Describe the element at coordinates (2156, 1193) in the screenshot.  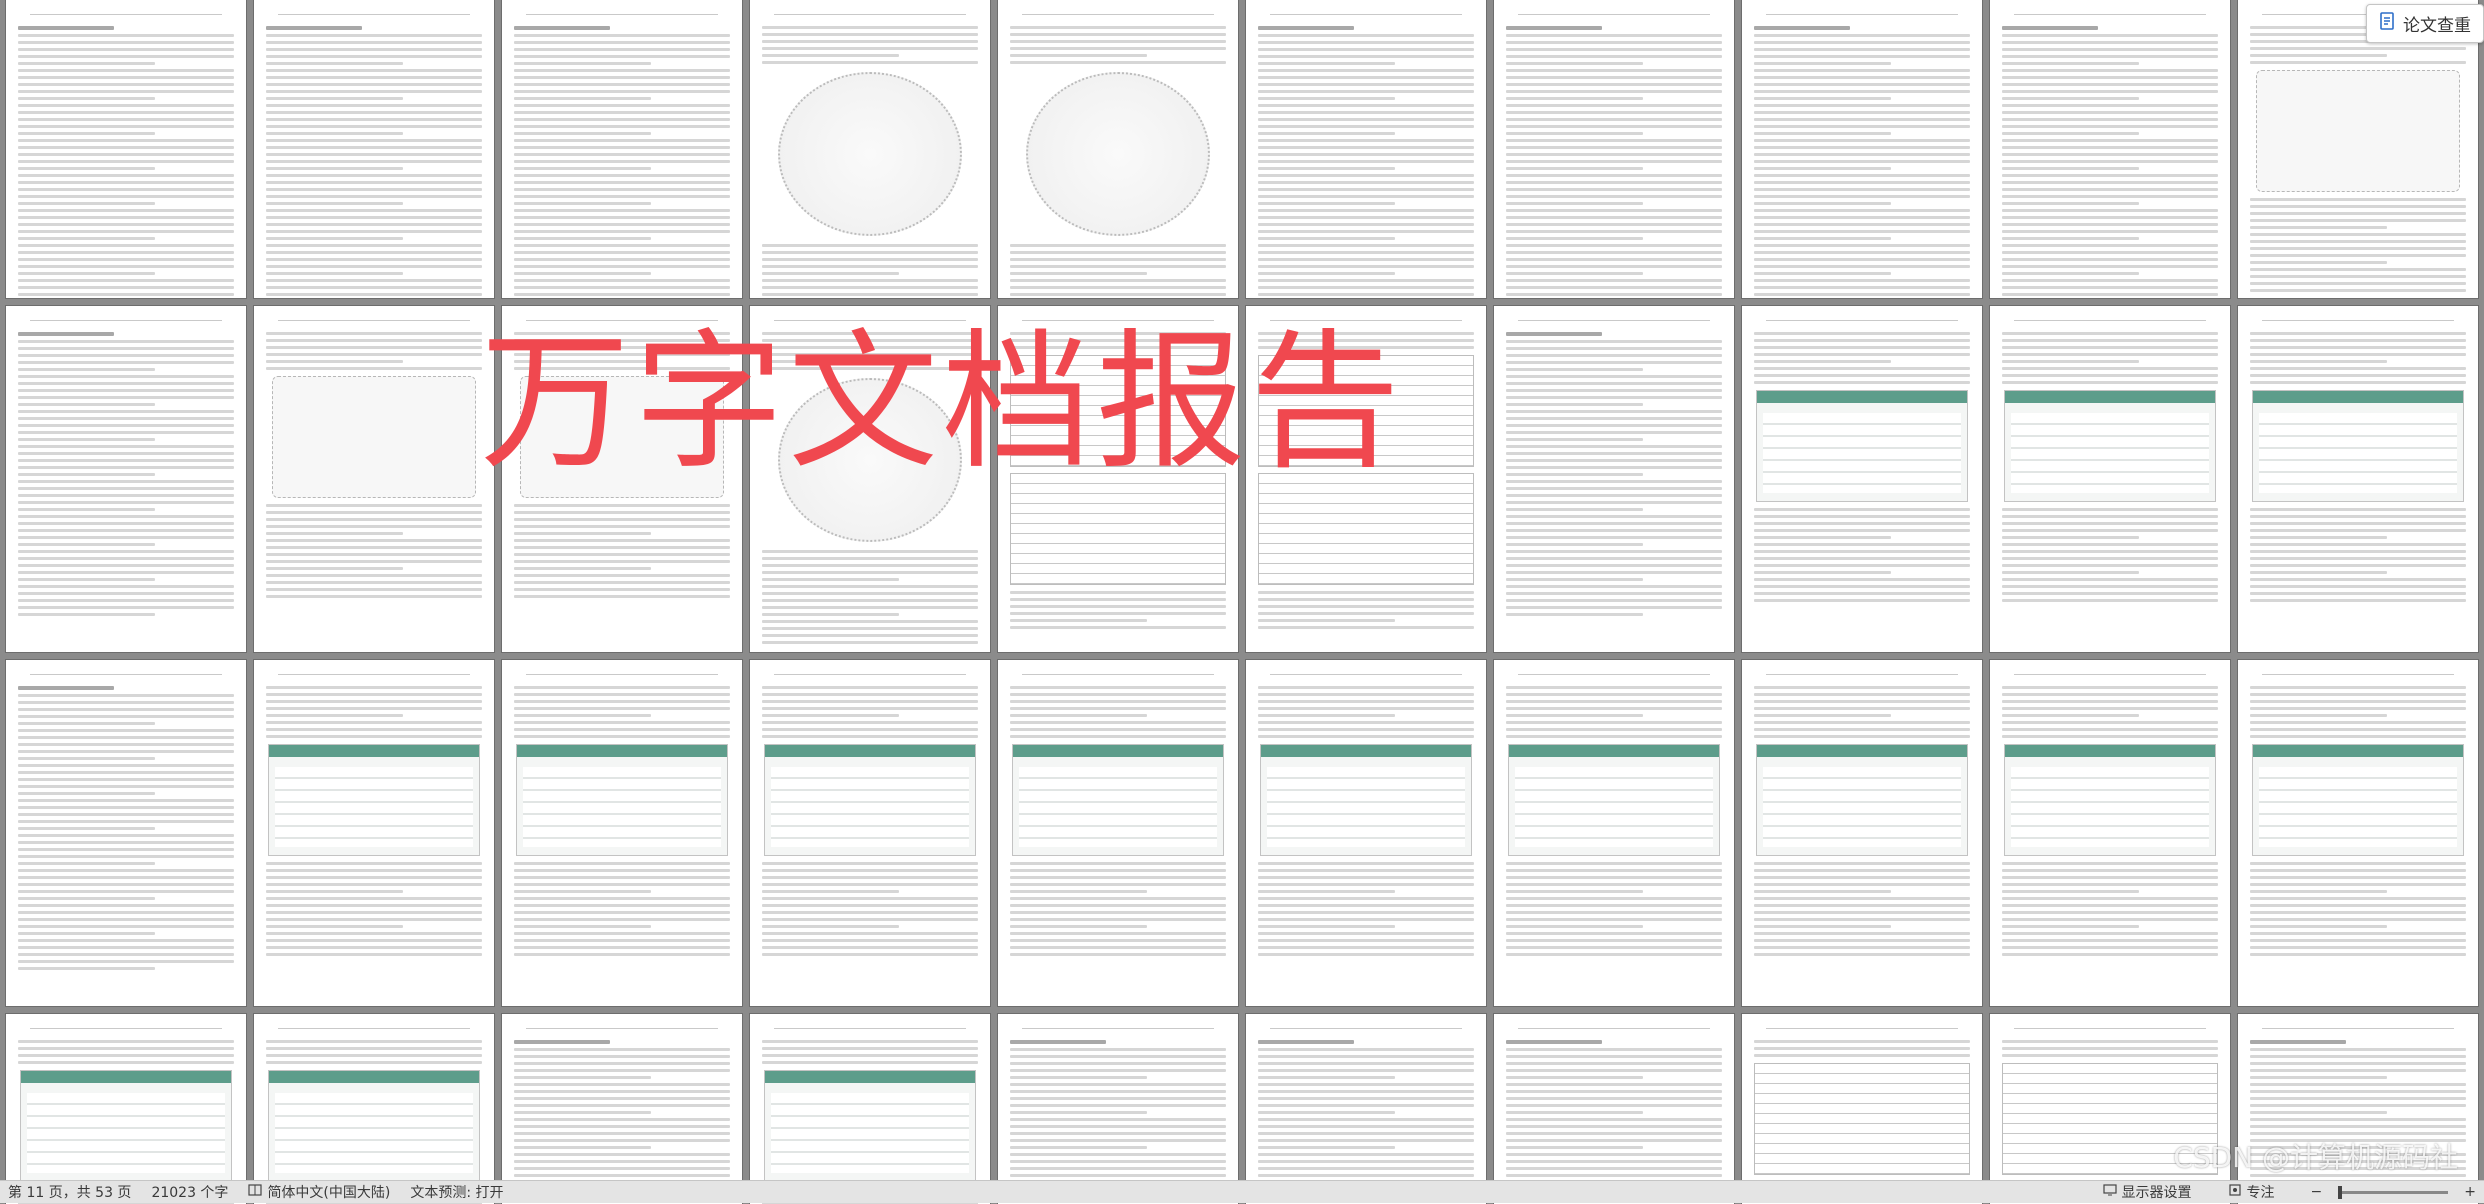
I see `display-settings-label: 显示器设置` at that location.